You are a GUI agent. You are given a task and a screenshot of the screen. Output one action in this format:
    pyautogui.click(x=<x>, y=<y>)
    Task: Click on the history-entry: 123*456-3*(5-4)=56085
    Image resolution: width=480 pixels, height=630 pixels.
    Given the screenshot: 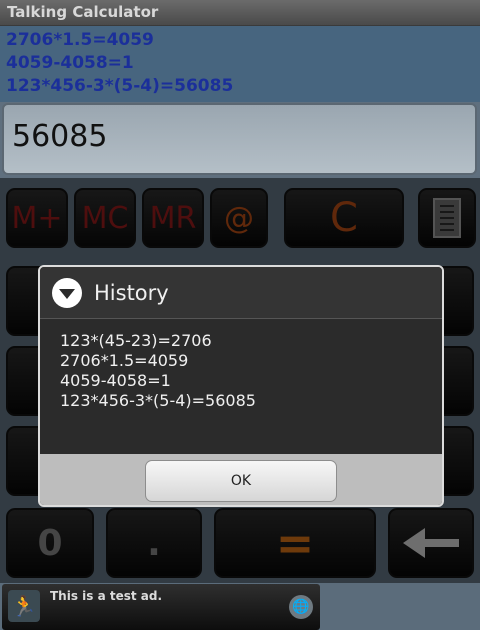 What is the action you would take?
    pyautogui.click(x=158, y=400)
    